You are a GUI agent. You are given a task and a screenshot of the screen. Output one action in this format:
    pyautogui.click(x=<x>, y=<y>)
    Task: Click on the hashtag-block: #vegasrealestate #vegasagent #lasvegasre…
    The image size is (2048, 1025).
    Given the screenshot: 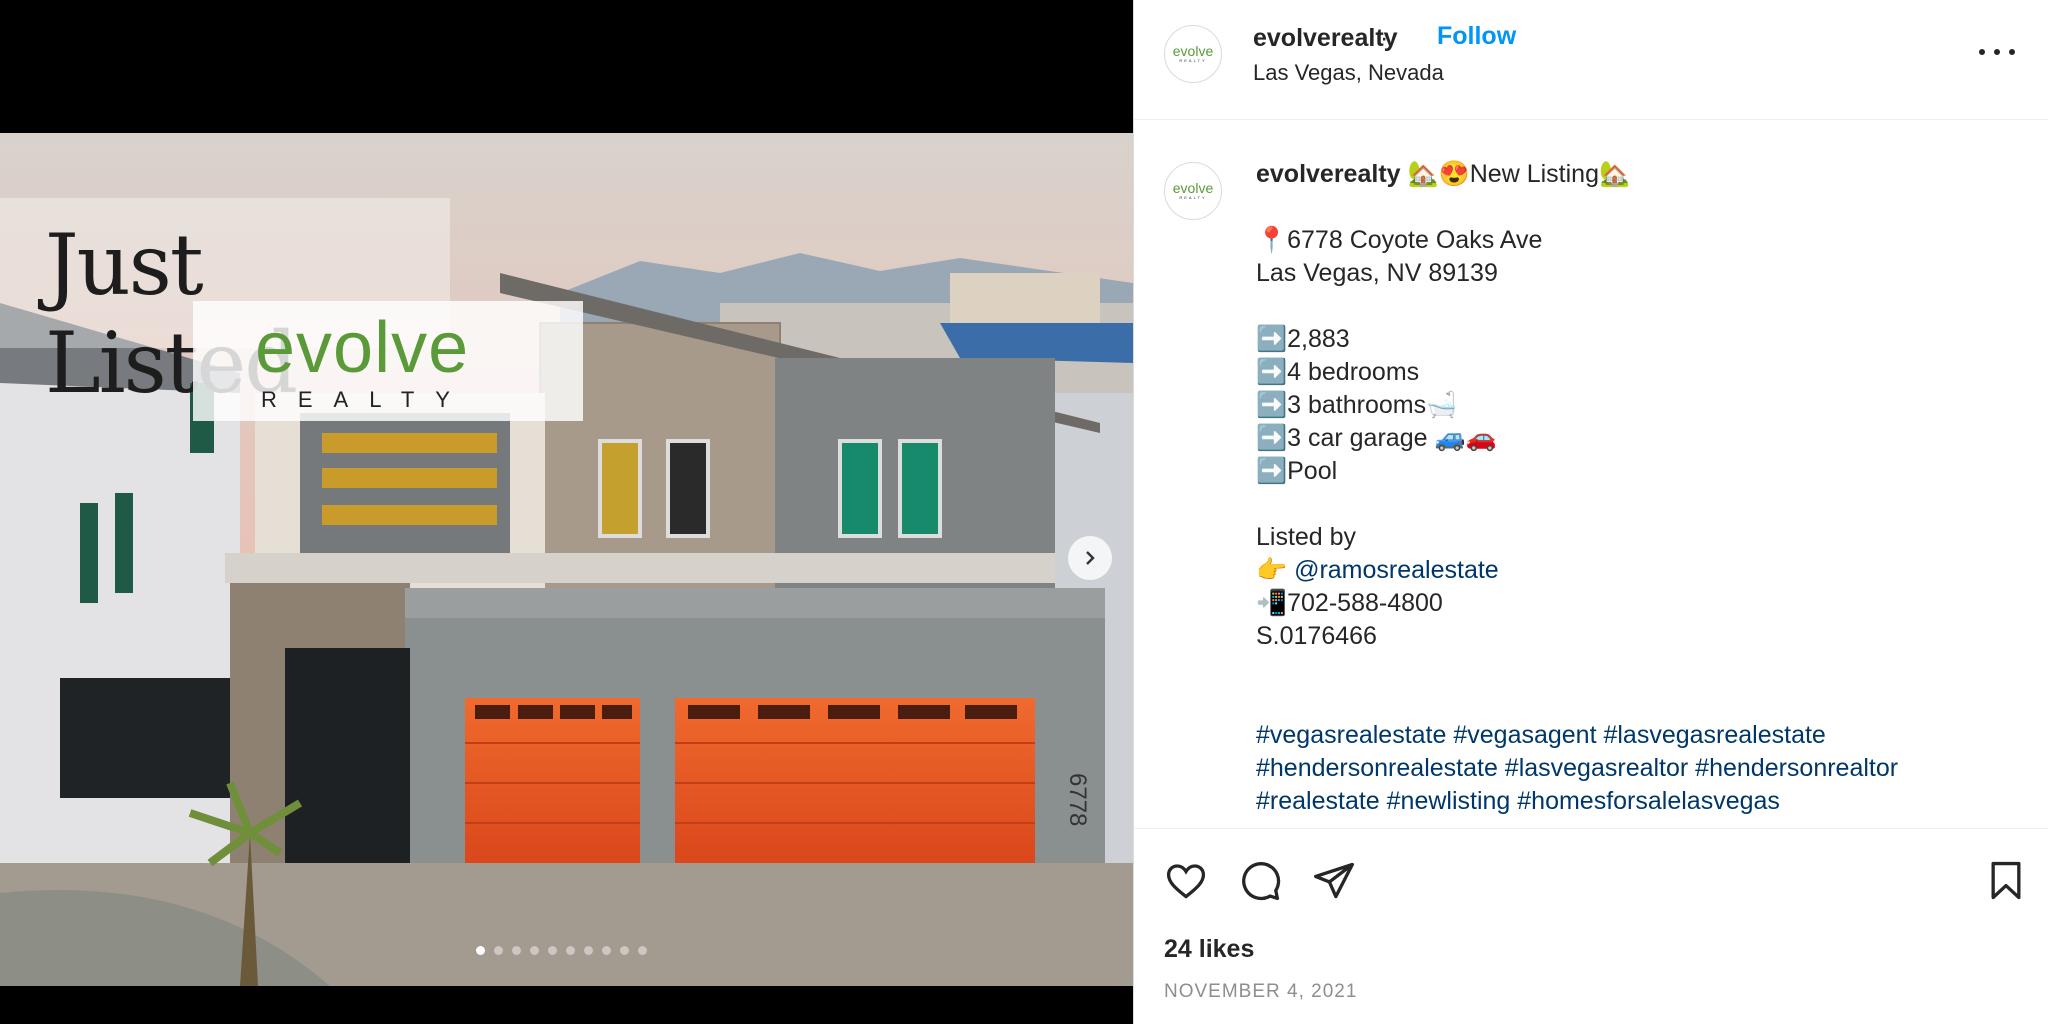 What is the action you would take?
    pyautogui.click(x=1641, y=768)
    